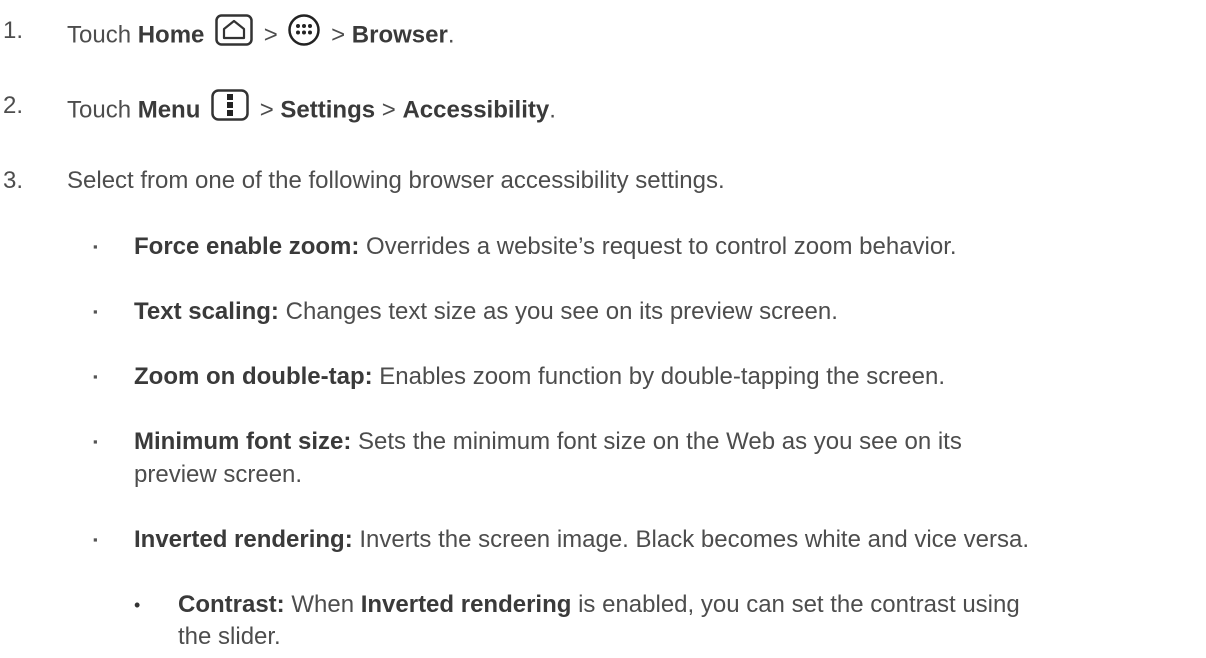 Image resolution: width=1206 pixels, height=658 pixels. I want to click on accessibility-label: Accessibility, so click(476, 110).